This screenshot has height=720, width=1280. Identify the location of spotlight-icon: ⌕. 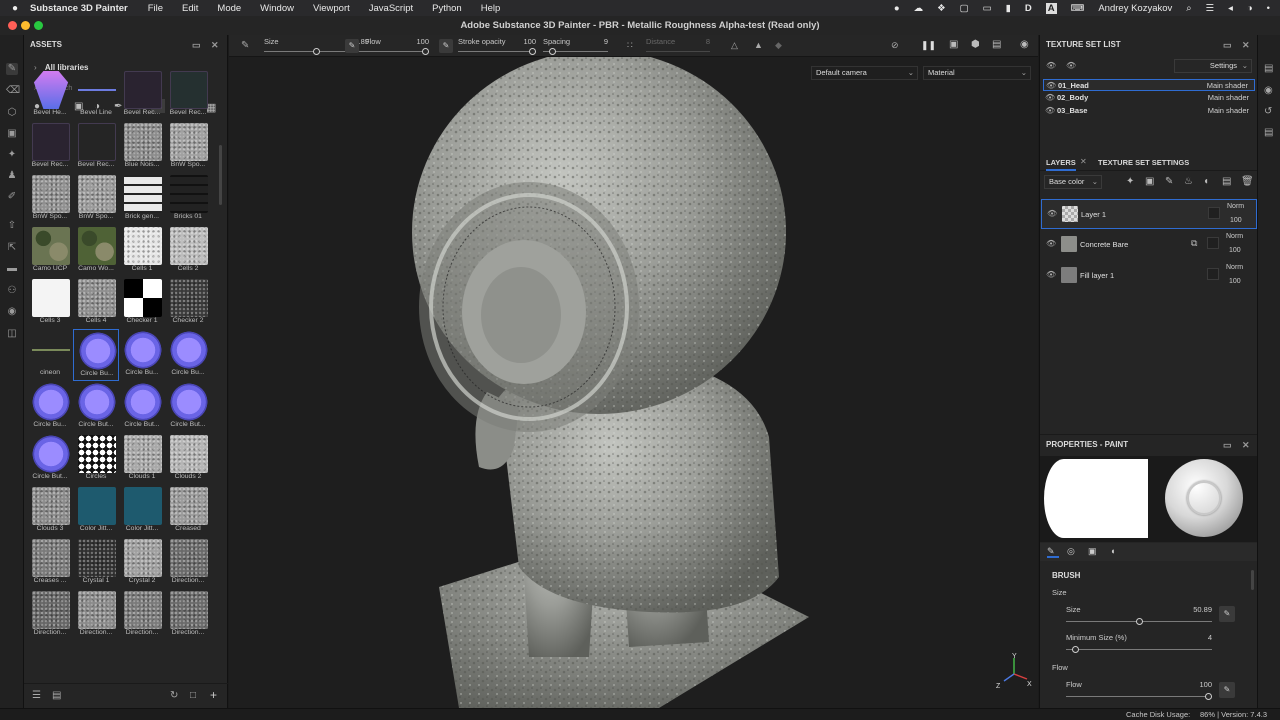
(1188, 8).